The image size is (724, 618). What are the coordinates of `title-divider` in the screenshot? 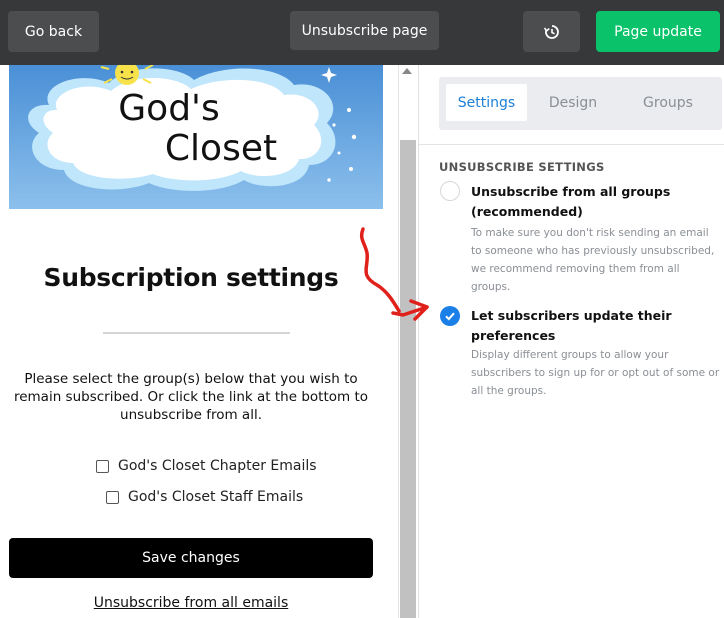 It's located at (196, 333).